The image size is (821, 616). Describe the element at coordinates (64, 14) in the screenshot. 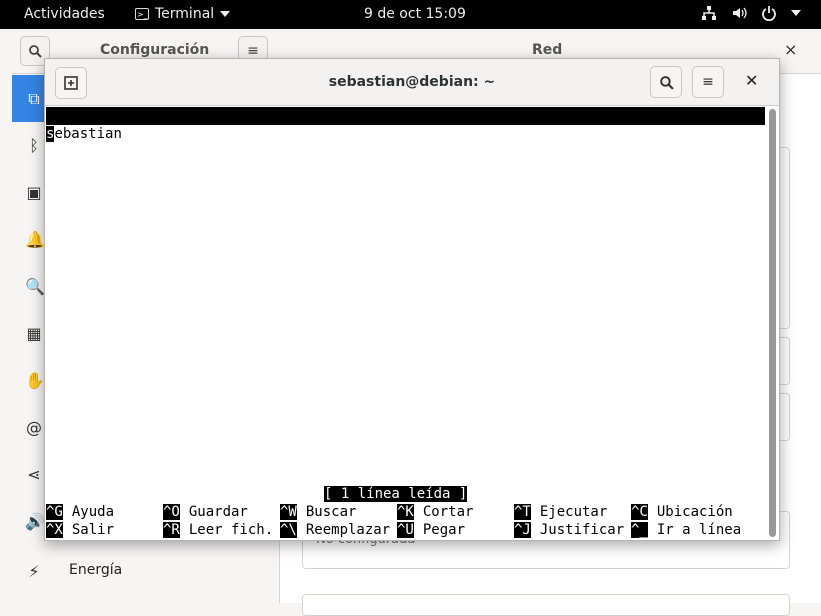

I see `activities-button: Actividades` at that location.